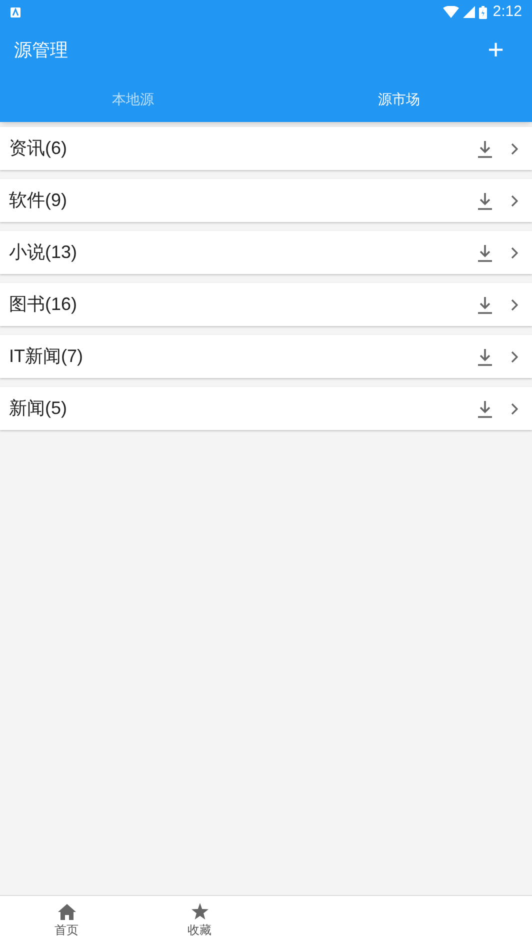 The width and height of the screenshot is (532, 946). What do you see at coordinates (507, 12) in the screenshot?
I see `status-time: 2:12` at bounding box center [507, 12].